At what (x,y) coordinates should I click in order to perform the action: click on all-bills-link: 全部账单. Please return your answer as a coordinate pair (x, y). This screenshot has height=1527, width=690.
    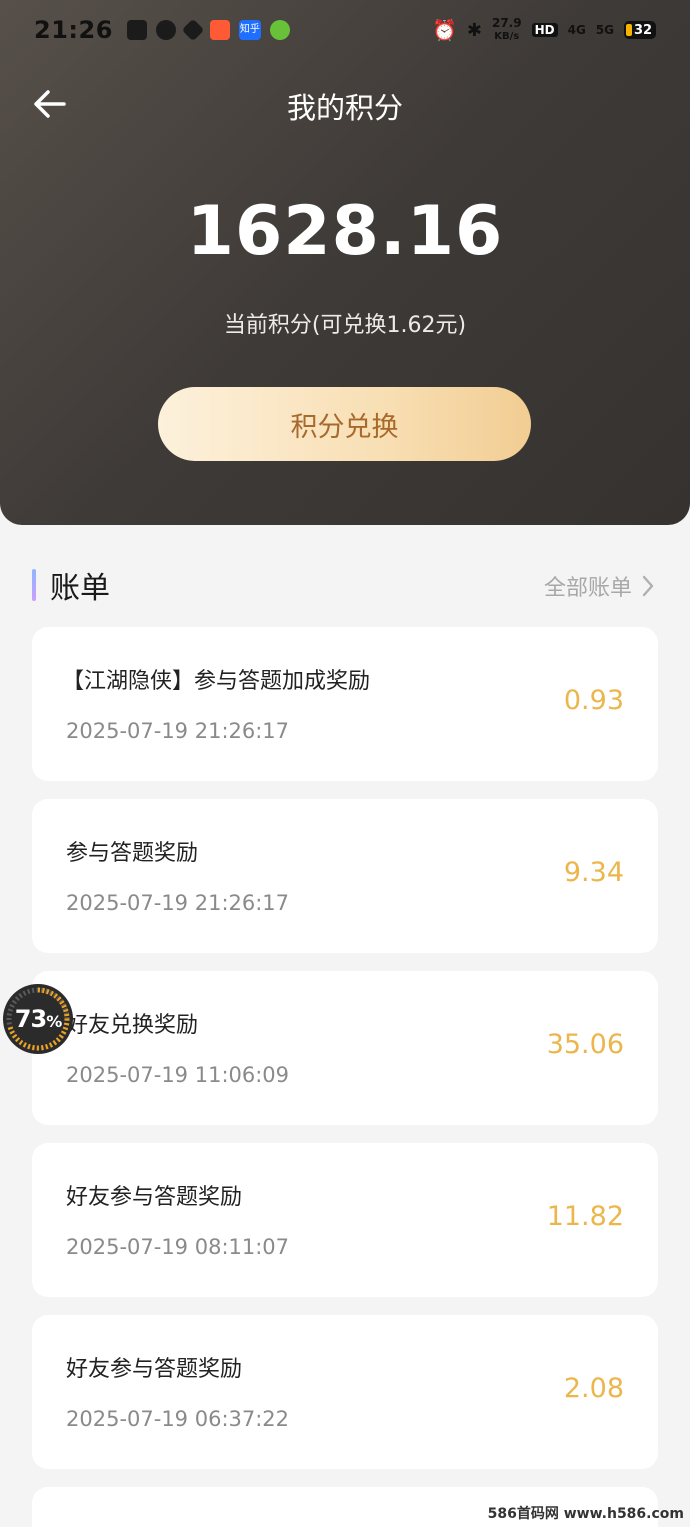
    Looking at the image, I should click on (599, 586).